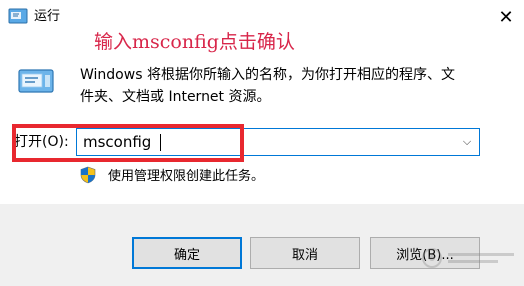  Describe the element at coordinates (267, 75) in the screenshot. I see `description-line-1: Windows 将根据你所输入的名称，为你打开相应的程序、文` at that location.